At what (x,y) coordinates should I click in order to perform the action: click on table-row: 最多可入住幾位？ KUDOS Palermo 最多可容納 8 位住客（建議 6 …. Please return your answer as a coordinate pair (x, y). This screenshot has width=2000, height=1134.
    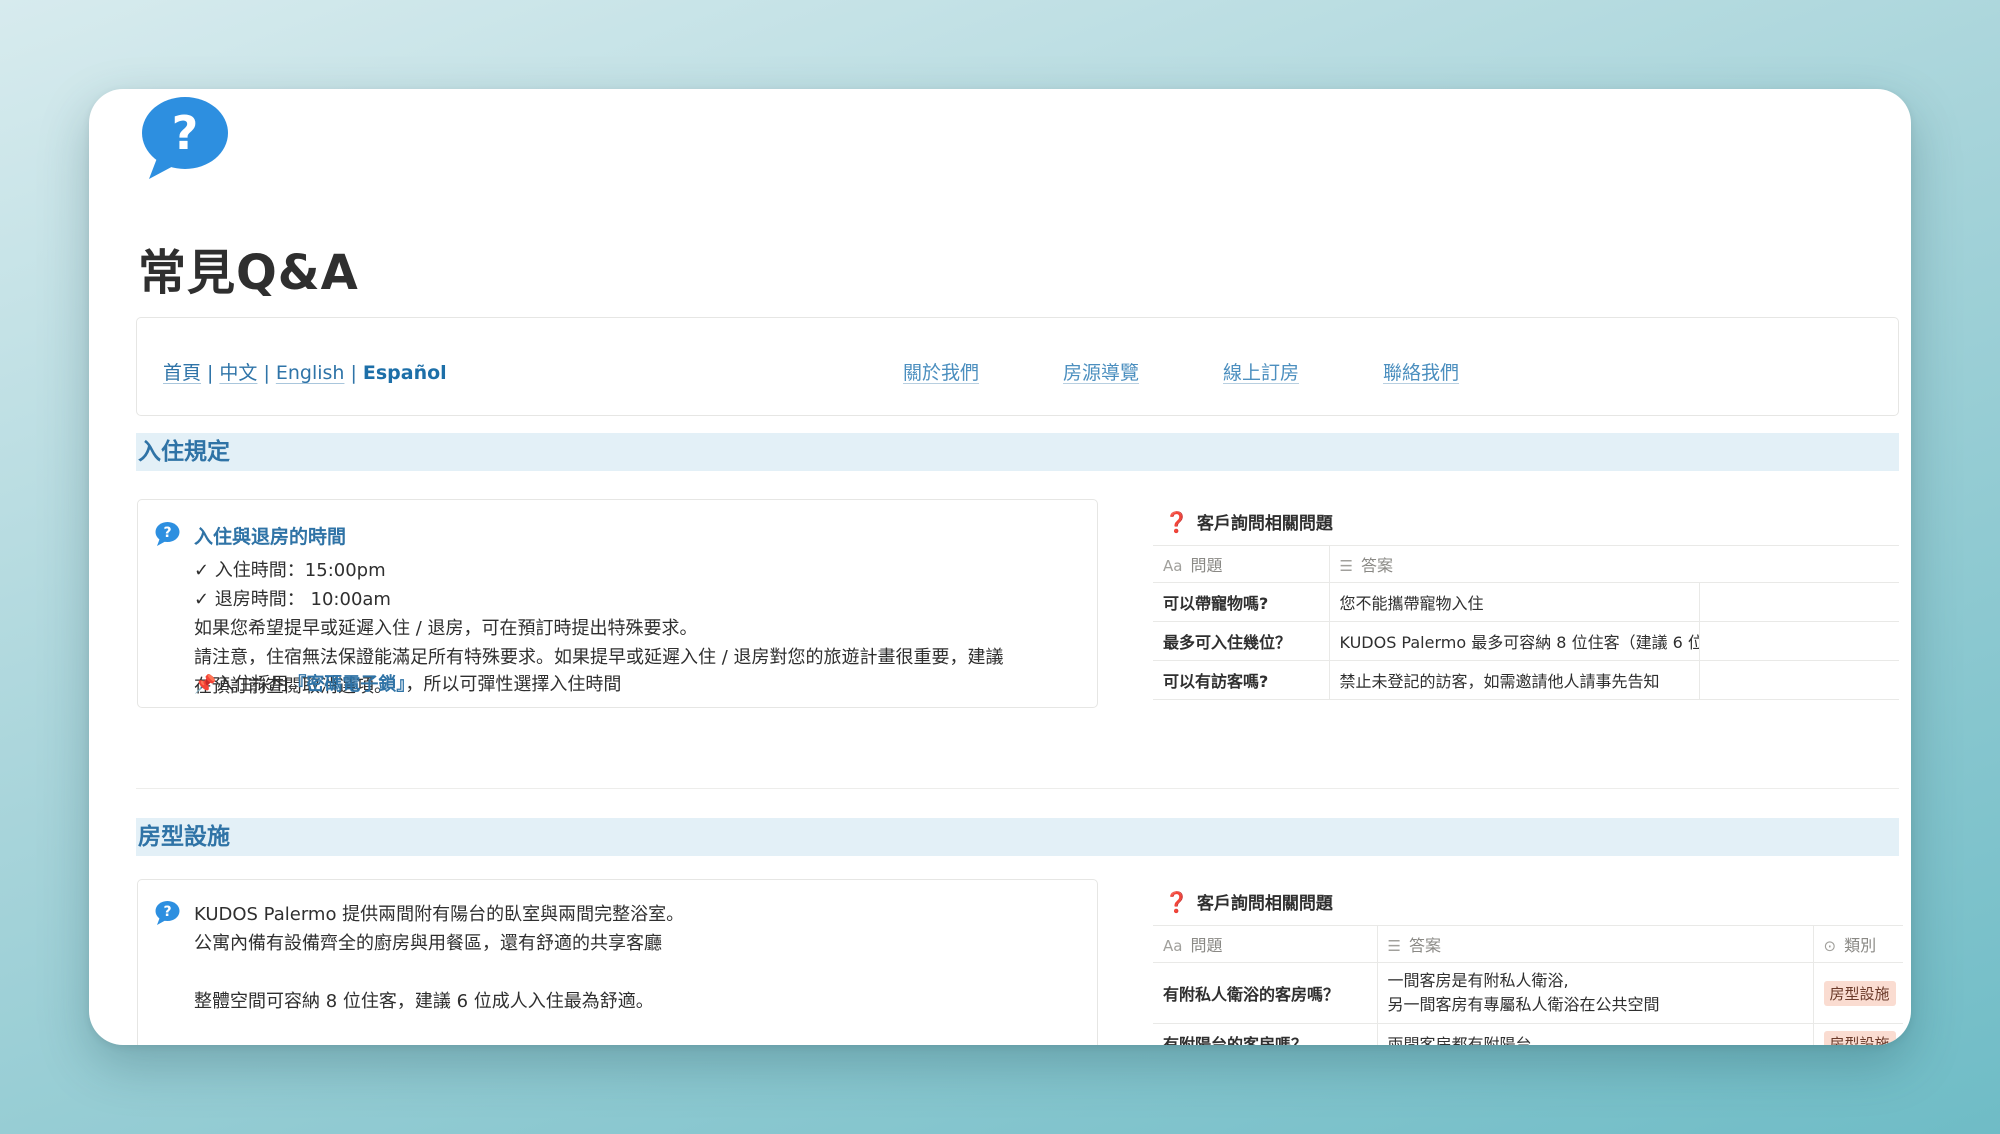
    Looking at the image, I should click on (1526, 641).